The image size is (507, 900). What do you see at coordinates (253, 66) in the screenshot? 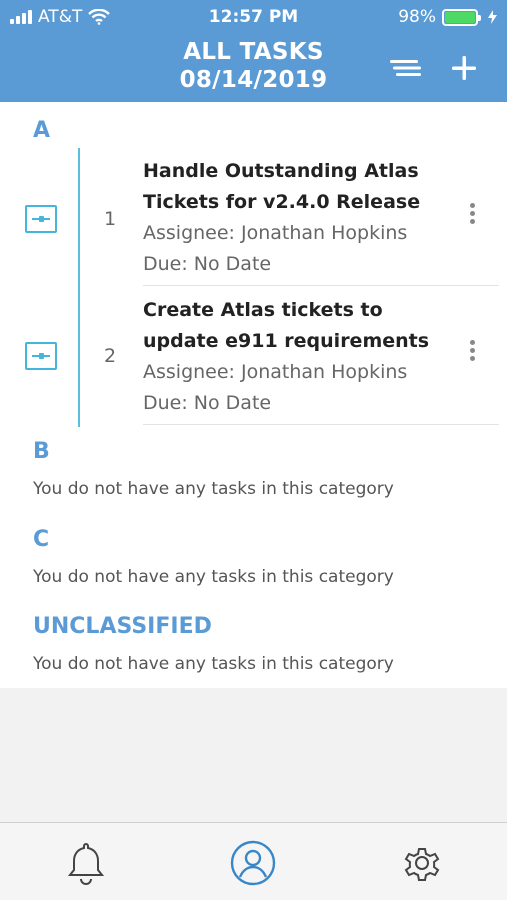
I see `page-title-block: ALL TASKS 08/14/2019` at bounding box center [253, 66].